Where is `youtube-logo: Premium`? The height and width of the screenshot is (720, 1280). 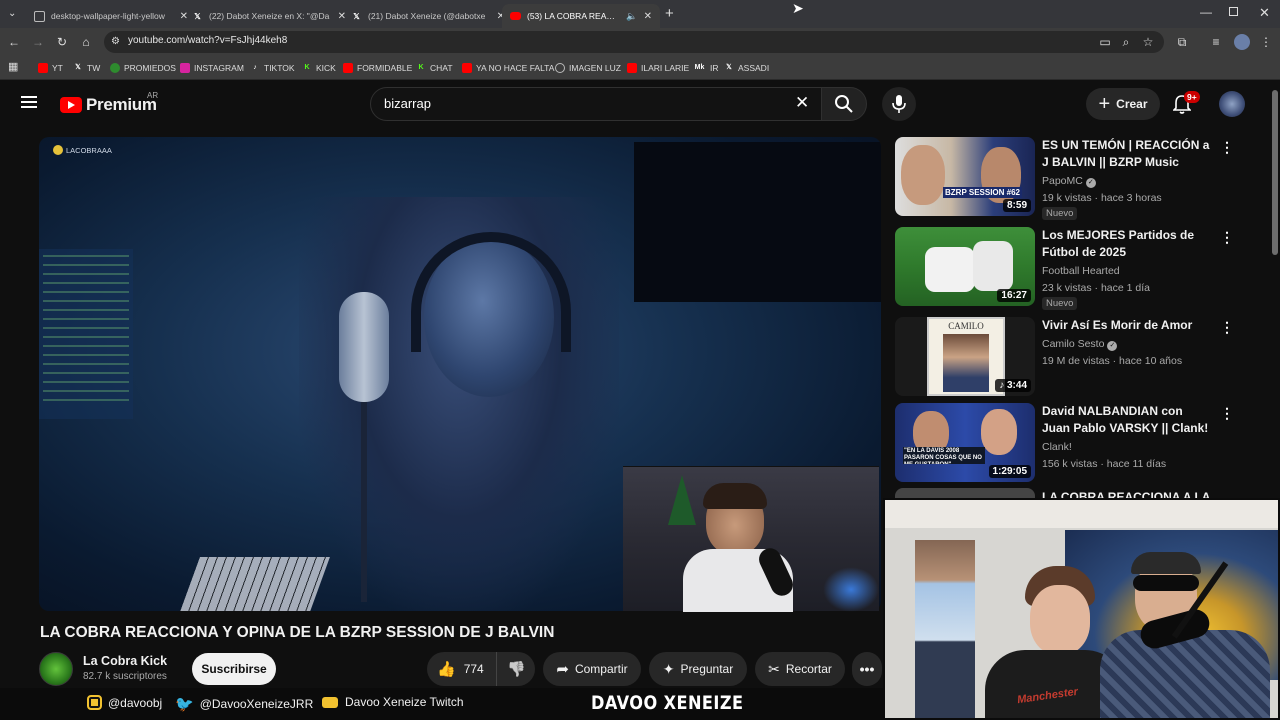
youtube-logo: Premium is located at coordinates (108, 105).